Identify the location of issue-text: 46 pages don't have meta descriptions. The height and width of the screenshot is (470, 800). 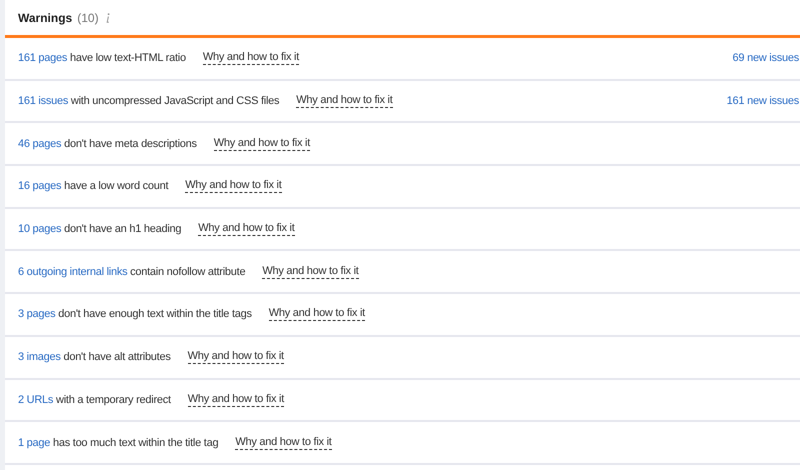
(107, 144).